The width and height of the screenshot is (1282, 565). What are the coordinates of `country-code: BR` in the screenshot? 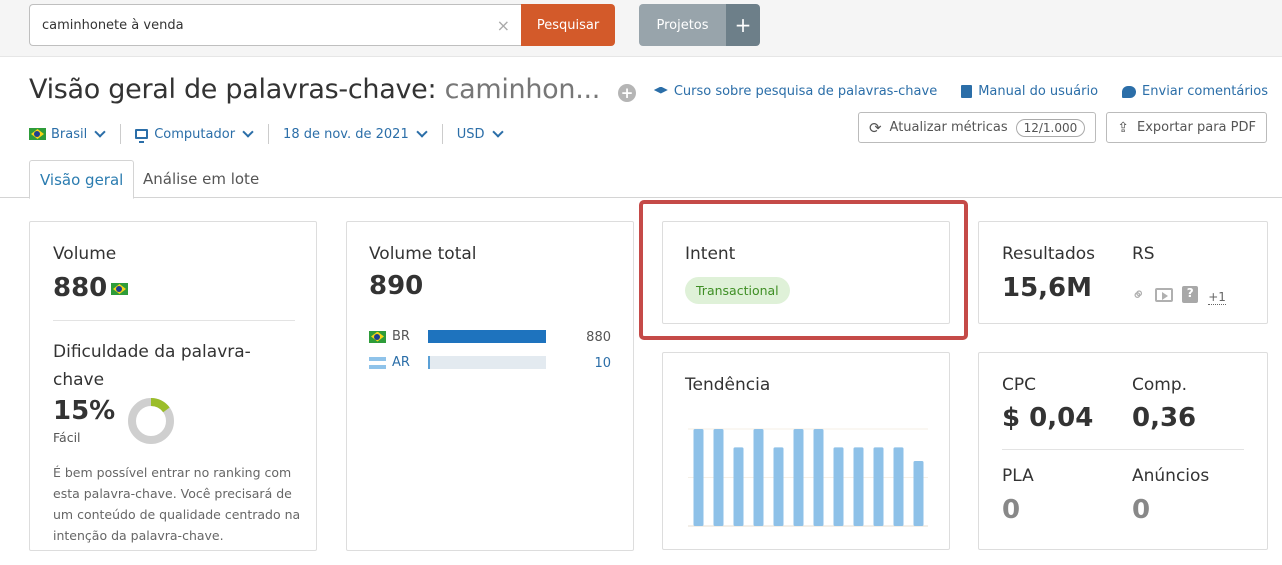 It's located at (401, 336).